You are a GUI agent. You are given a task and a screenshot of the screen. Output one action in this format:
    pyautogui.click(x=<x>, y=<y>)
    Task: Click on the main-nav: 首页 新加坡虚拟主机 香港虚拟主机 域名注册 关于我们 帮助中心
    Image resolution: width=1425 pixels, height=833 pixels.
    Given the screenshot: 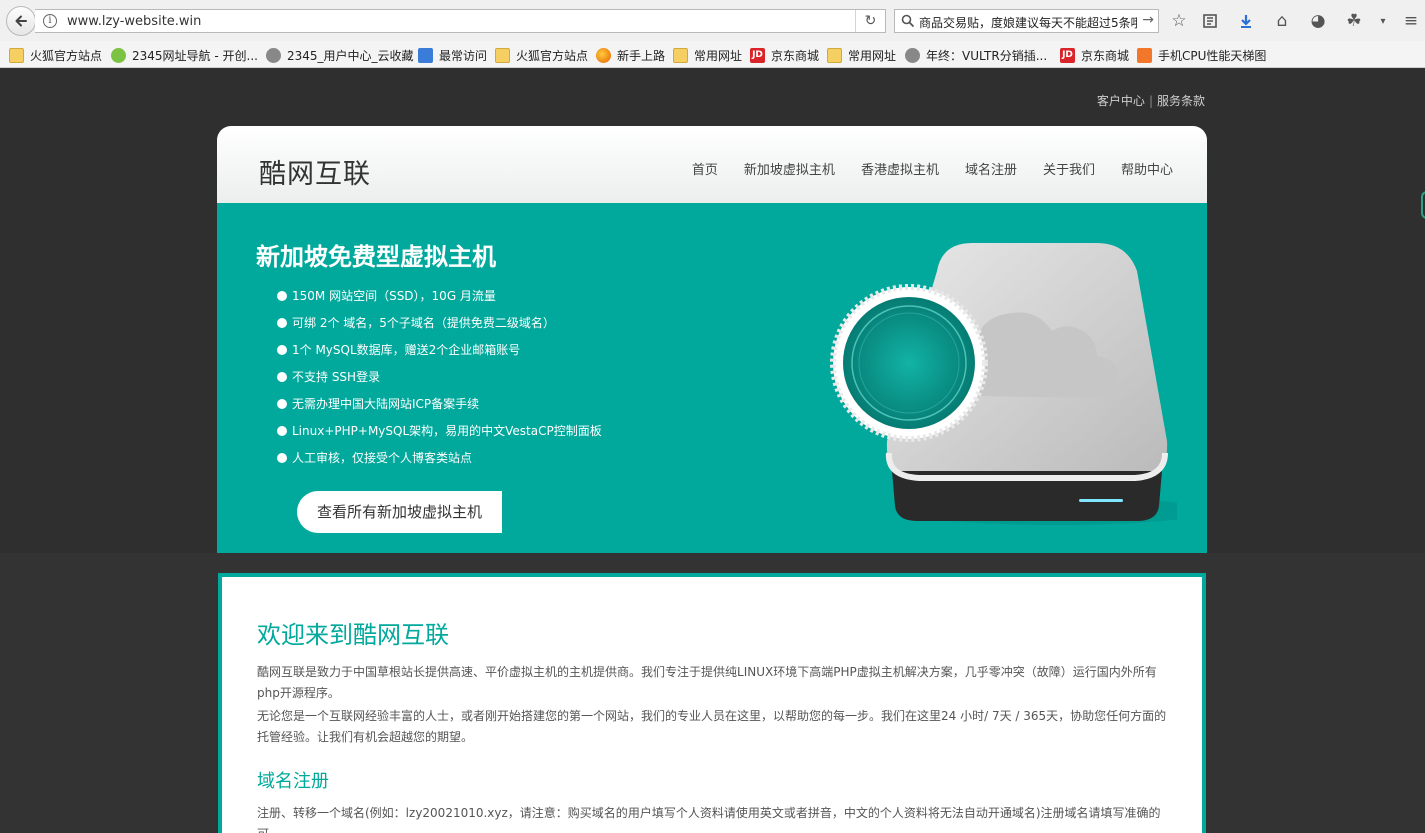 What is the action you would take?
    pyautogui.click(x=932, y=168)
    